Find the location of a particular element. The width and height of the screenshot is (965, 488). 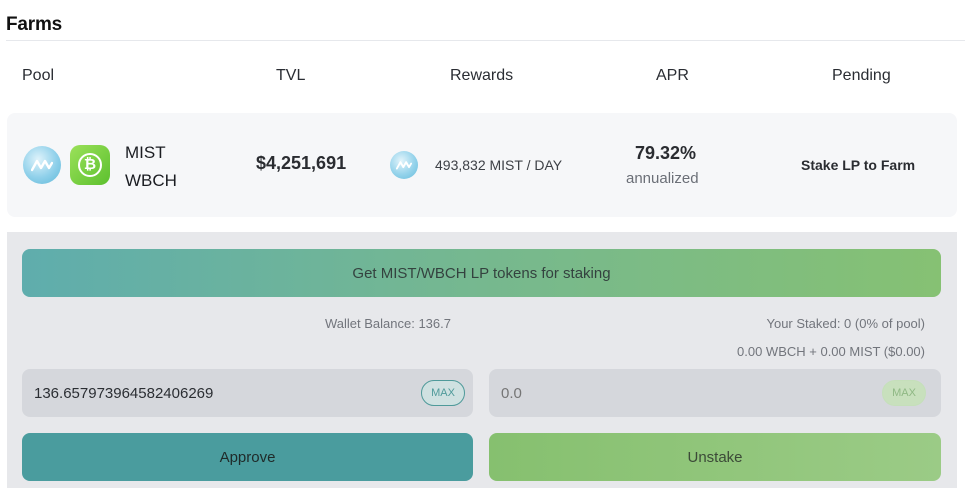

unstake-amount-field: MAX is located at coordinates (715, 393).